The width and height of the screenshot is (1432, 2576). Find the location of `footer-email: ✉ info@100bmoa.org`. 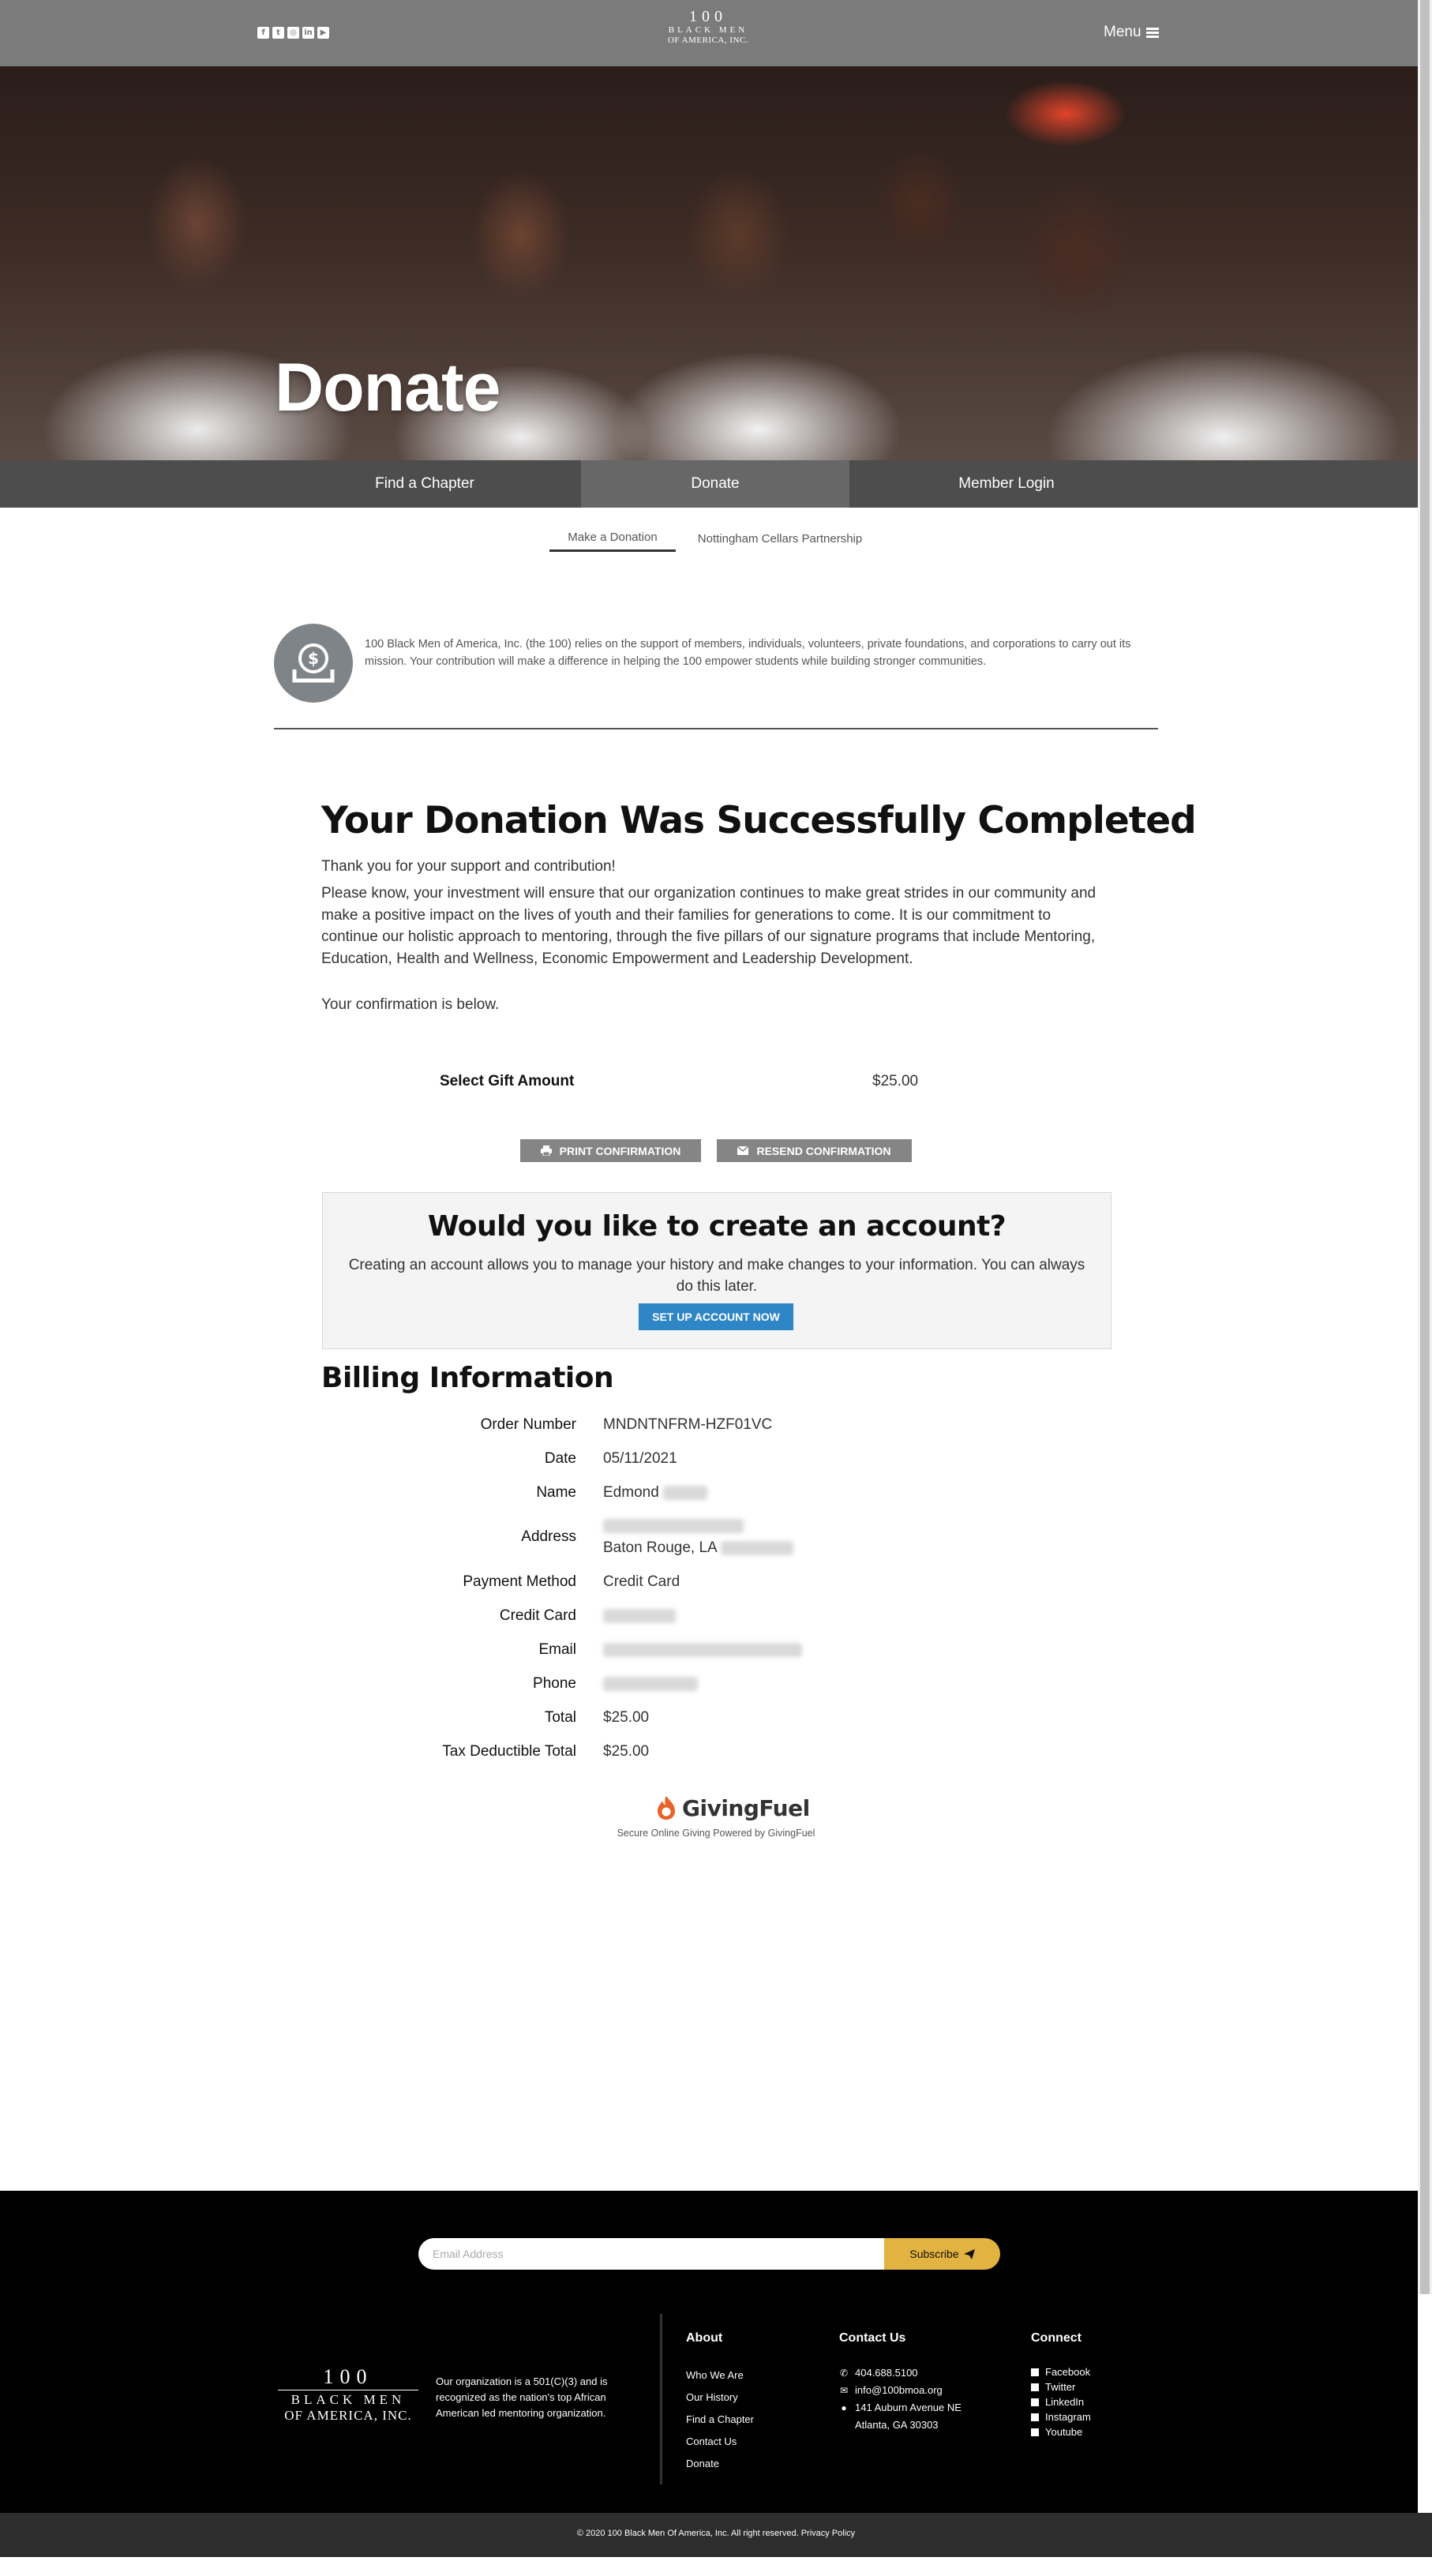

footer-email: ✉ info@100bmoa.org is located at coordinates (900, 2390).